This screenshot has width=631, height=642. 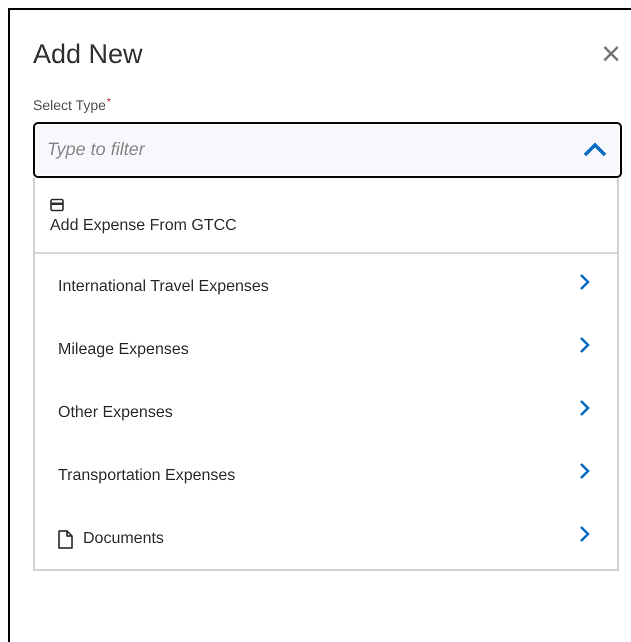 What do you see at coordinates (163, 287) in the screenshot?
I see `option-label: International Travel Expenses` at bounding box center [163, 287].